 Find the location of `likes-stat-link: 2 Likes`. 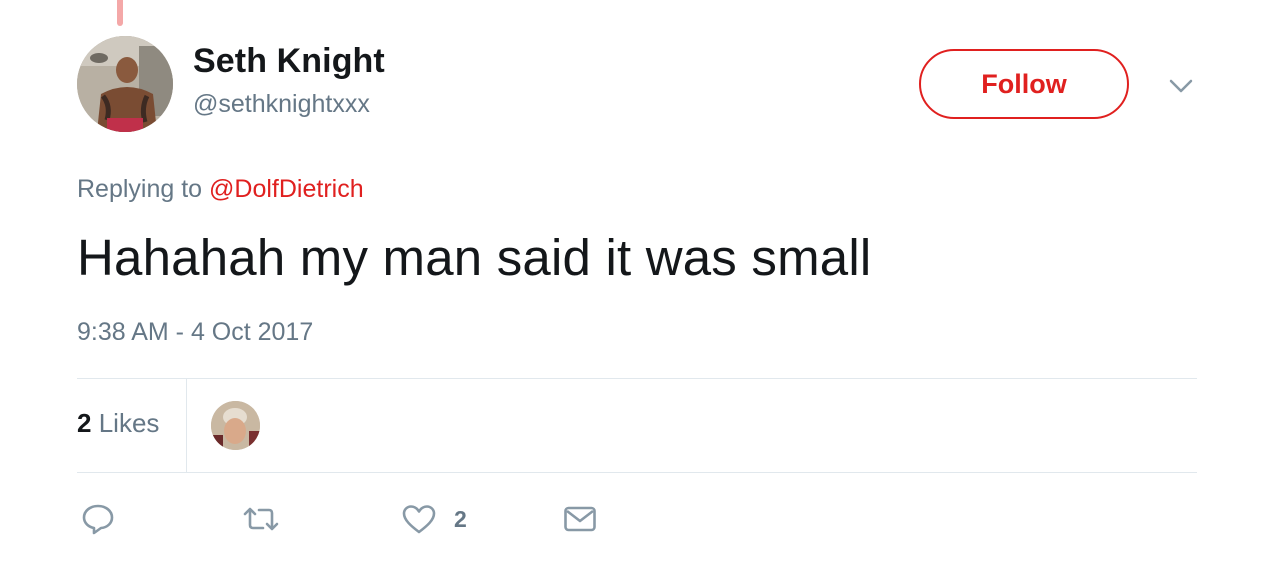

likes-stat-link: 2 Likes is located at coordinates (118, 423).